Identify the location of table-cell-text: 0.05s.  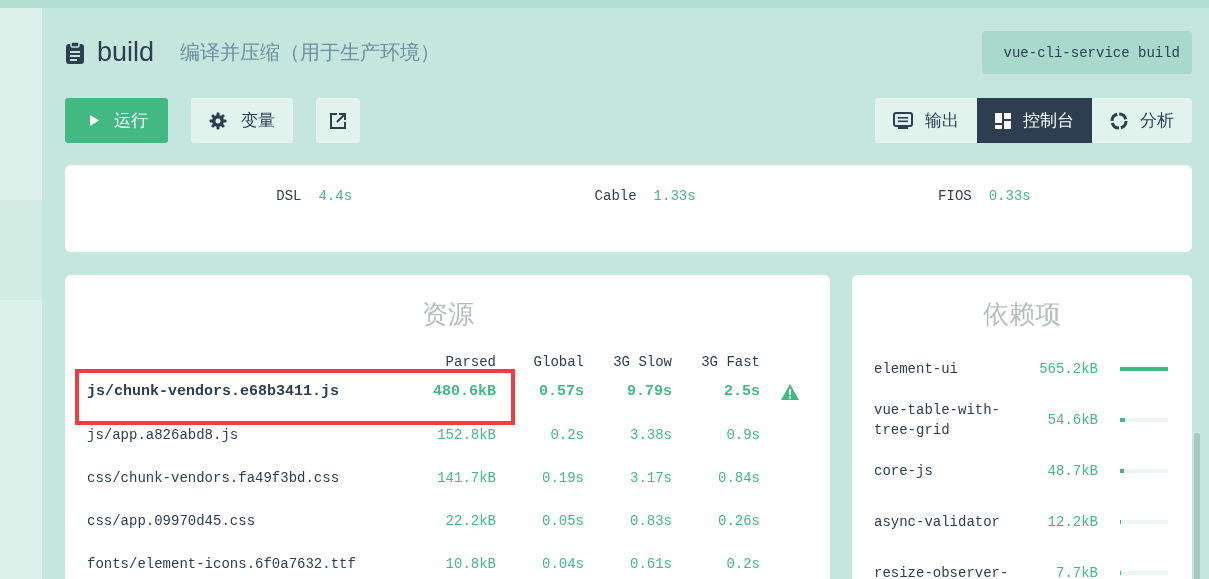
(562, 520).